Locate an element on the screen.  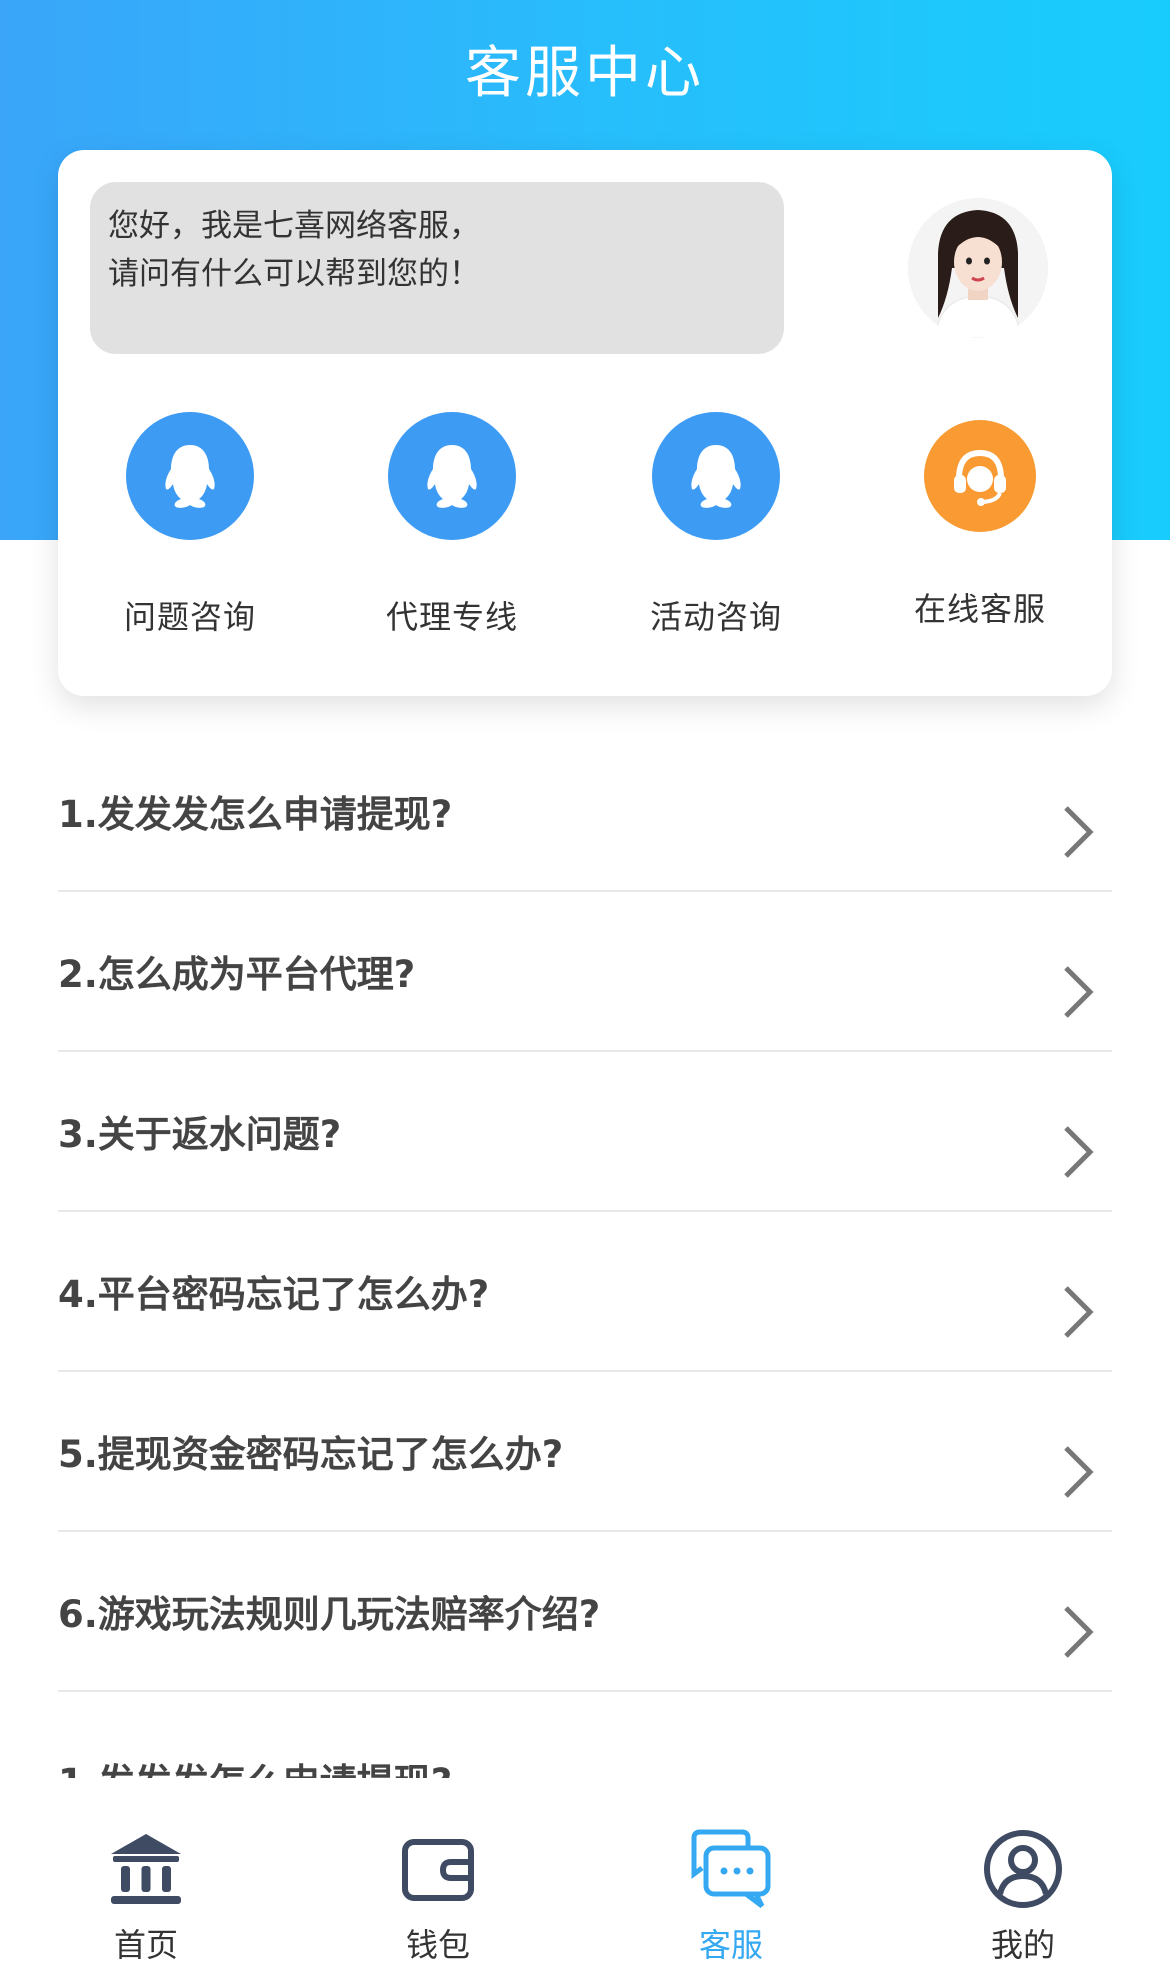
action-question-consult: 问题咨询 is located at coordinates (190, 528).